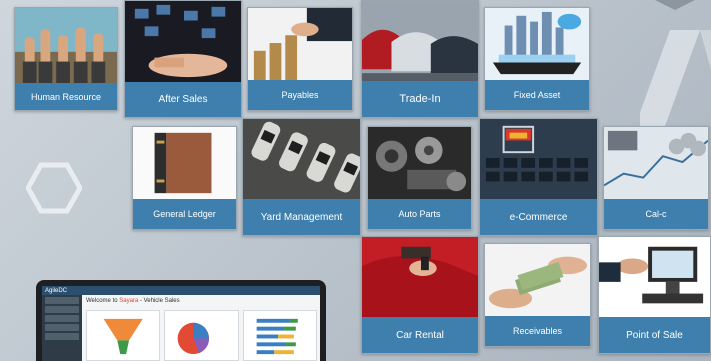 The height and width of the screenshot is (361, 711). I want to click on tile-label: Cal-c, so click(656, 214).